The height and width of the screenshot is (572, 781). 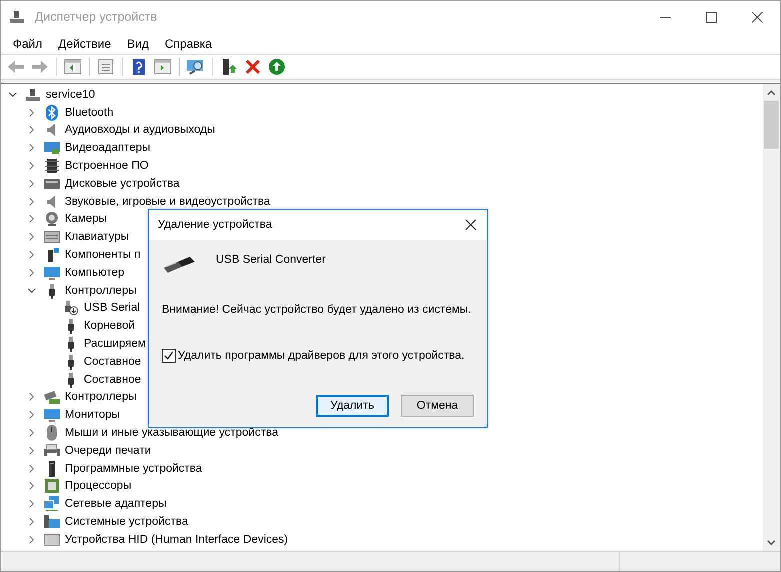 I want to click on tree-item: Программные устройства, so click(x=134, y=468).